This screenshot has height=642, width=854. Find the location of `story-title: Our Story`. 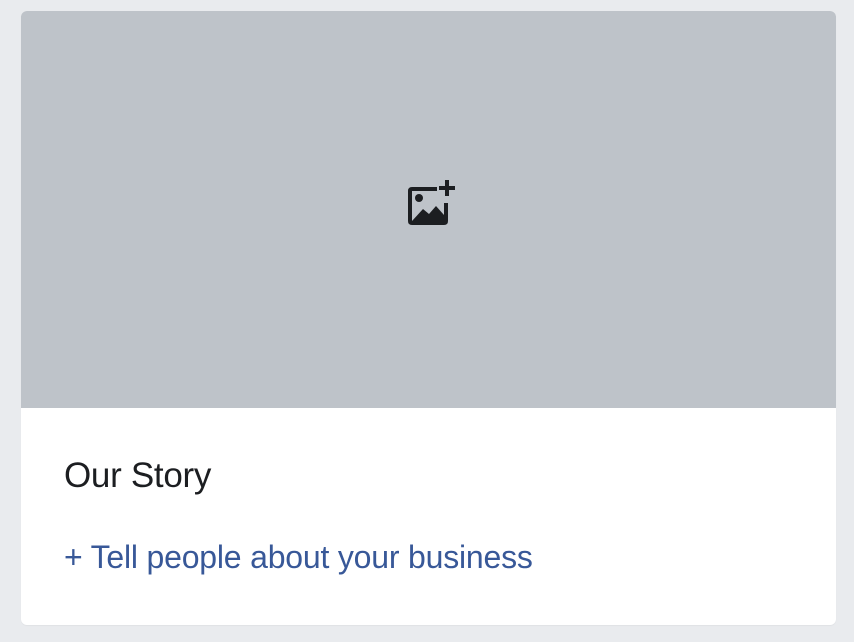

story-title: Our Story is located at coordinates (138, 475).